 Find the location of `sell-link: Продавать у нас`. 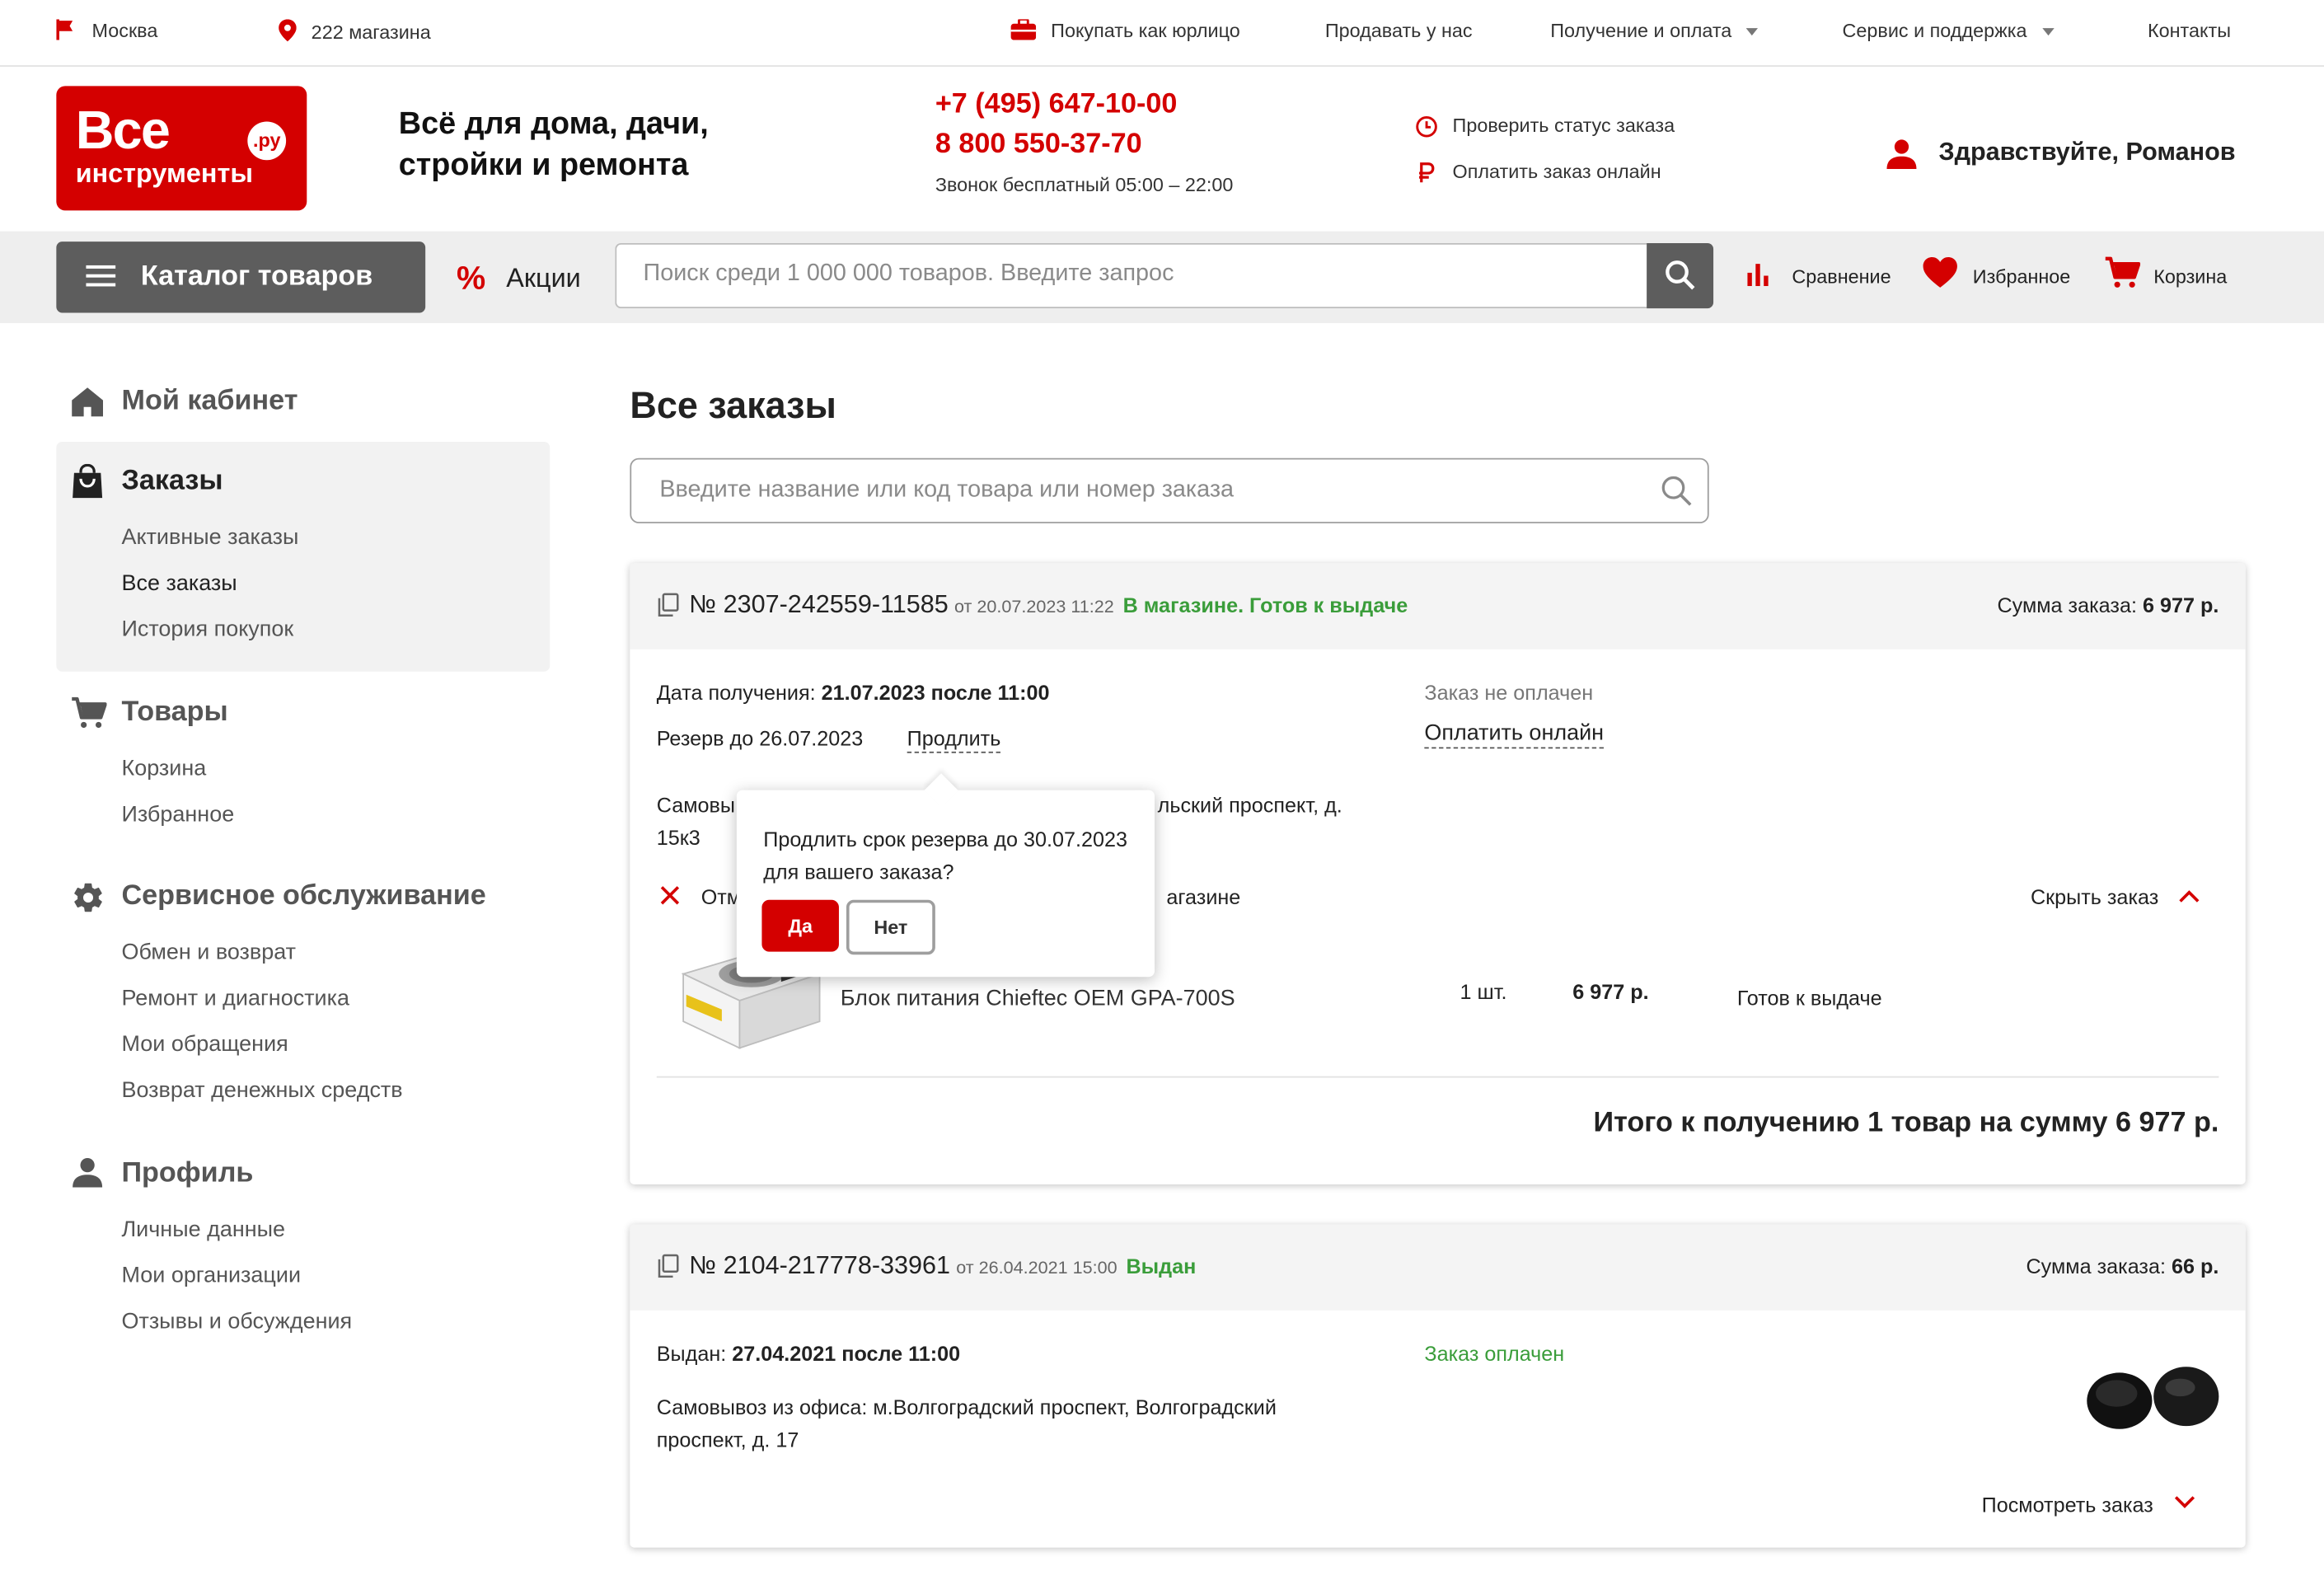

sell-link: Продавать у нас is located at coordinates (1399, 30).